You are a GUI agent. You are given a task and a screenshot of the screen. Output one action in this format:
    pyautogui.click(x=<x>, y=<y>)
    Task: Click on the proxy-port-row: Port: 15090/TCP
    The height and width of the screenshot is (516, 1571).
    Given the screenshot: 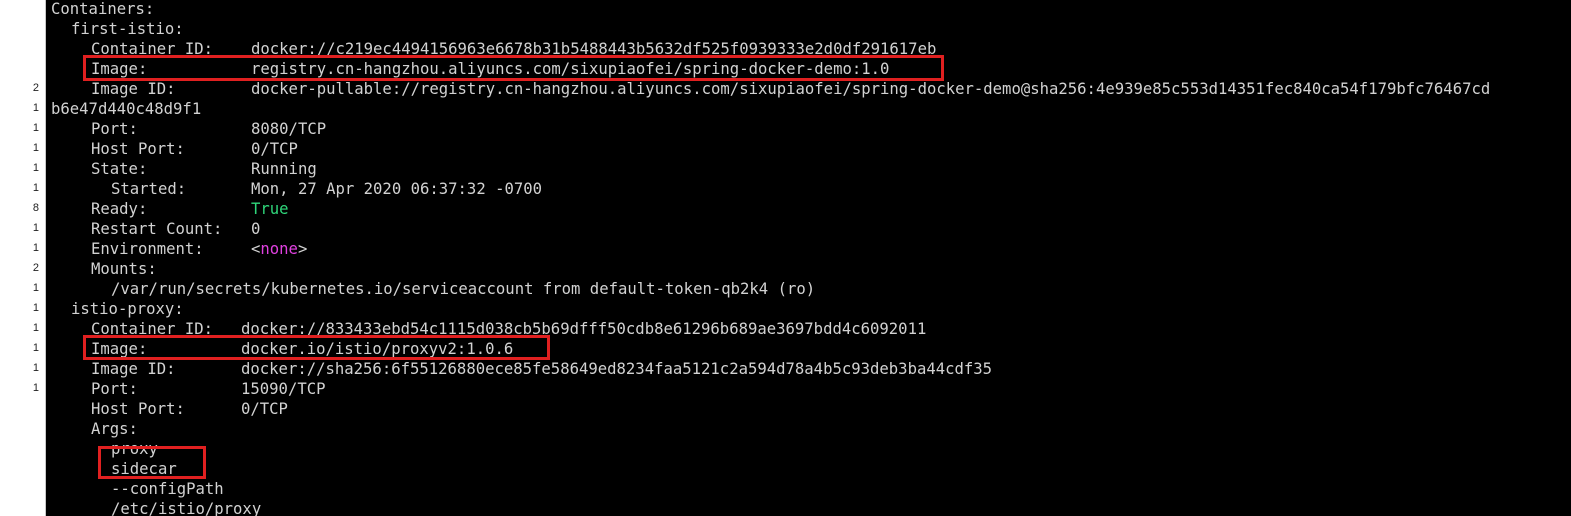 What is the action you would take?
    pyautogui.click(x=208, y=389)
    